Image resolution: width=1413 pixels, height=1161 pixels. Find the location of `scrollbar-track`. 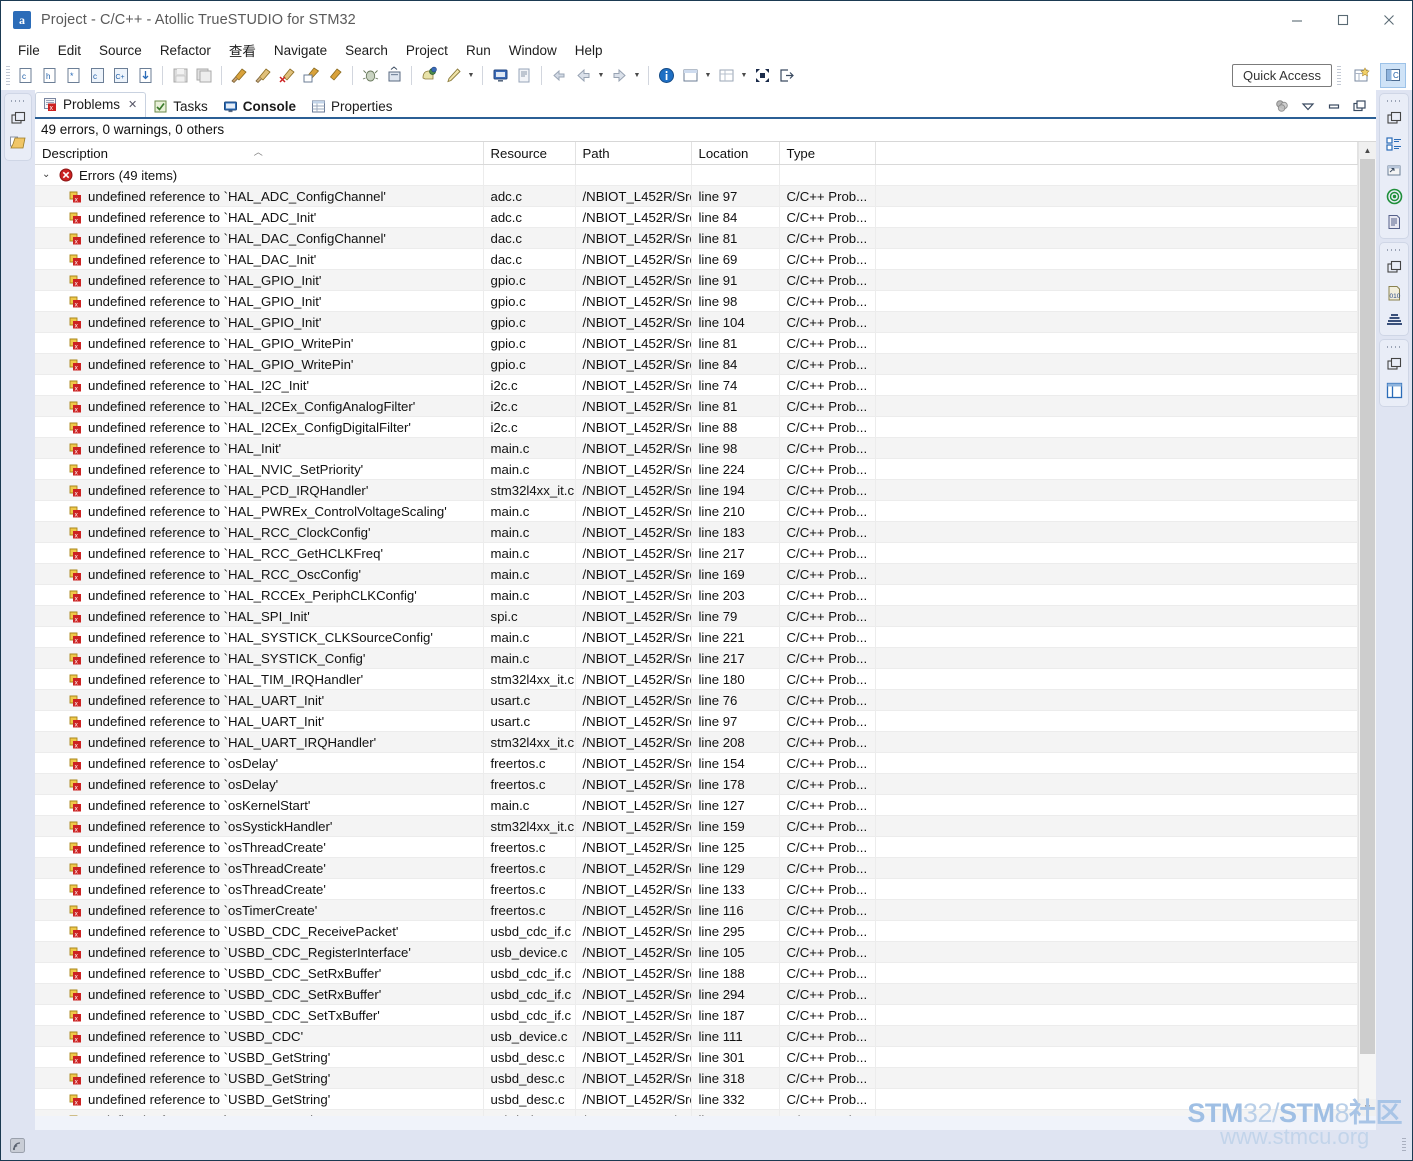

scrollbar-track is located at coordinates (1367, 629).